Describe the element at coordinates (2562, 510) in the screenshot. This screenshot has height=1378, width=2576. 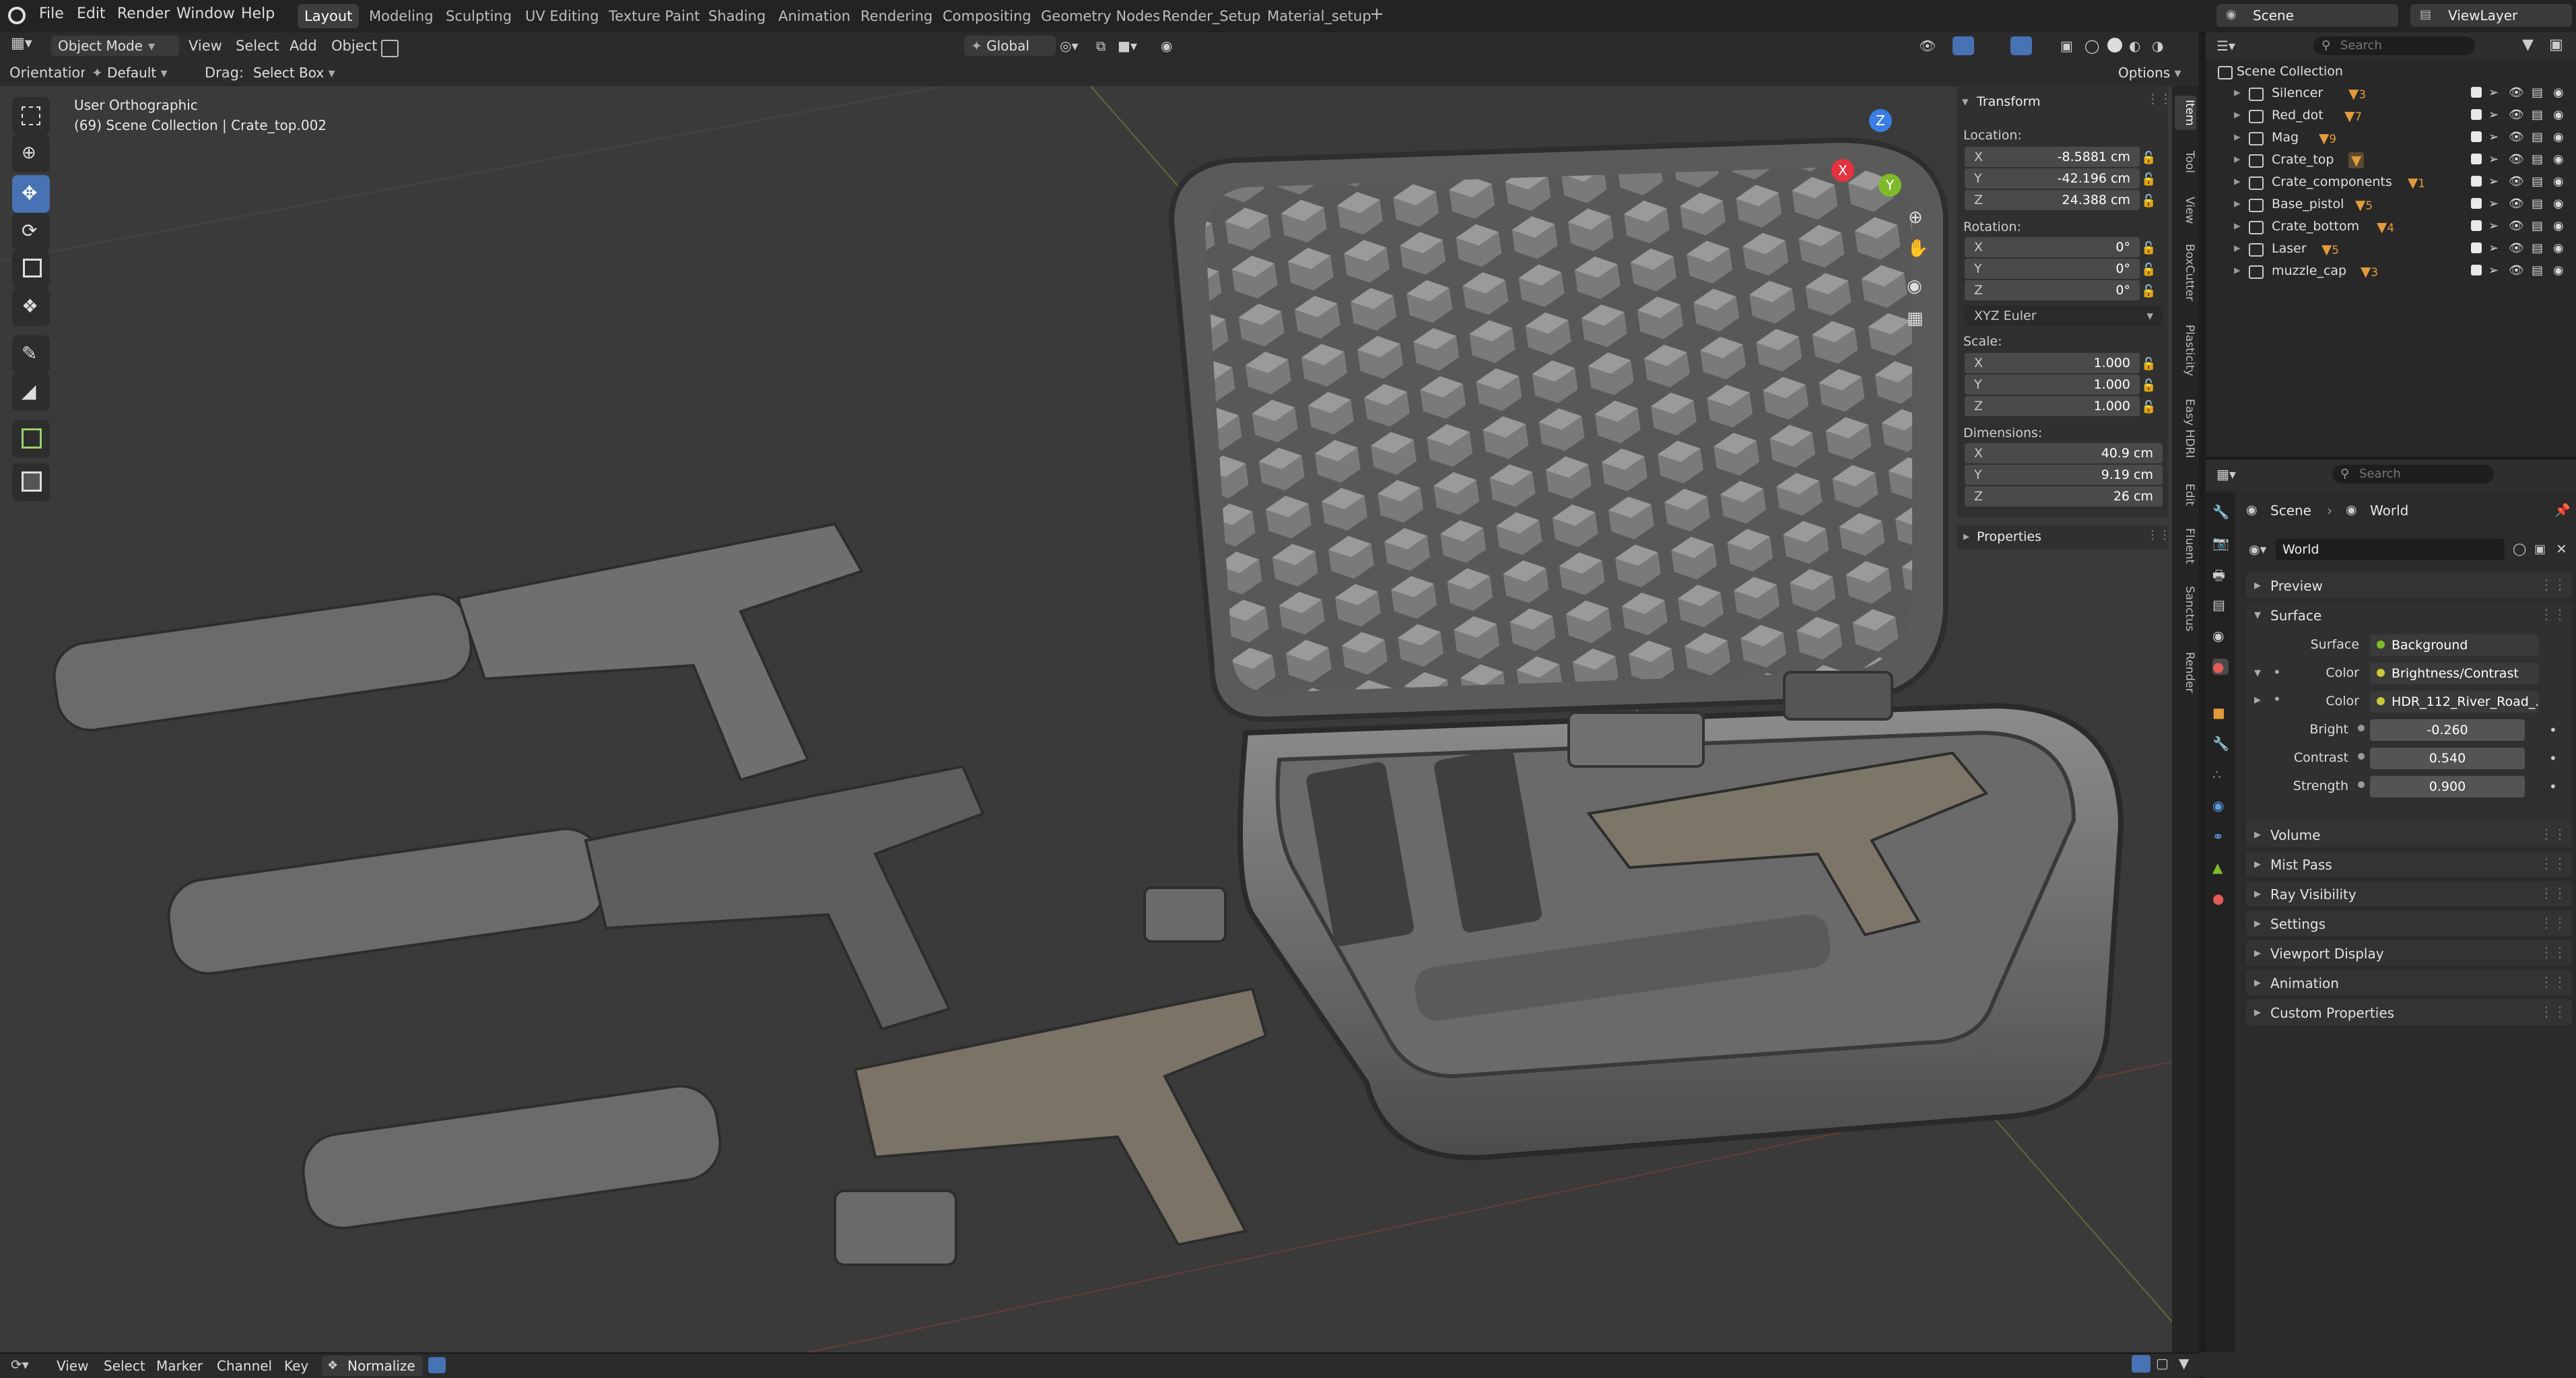
I see `pin-icon: 📌` at that location.